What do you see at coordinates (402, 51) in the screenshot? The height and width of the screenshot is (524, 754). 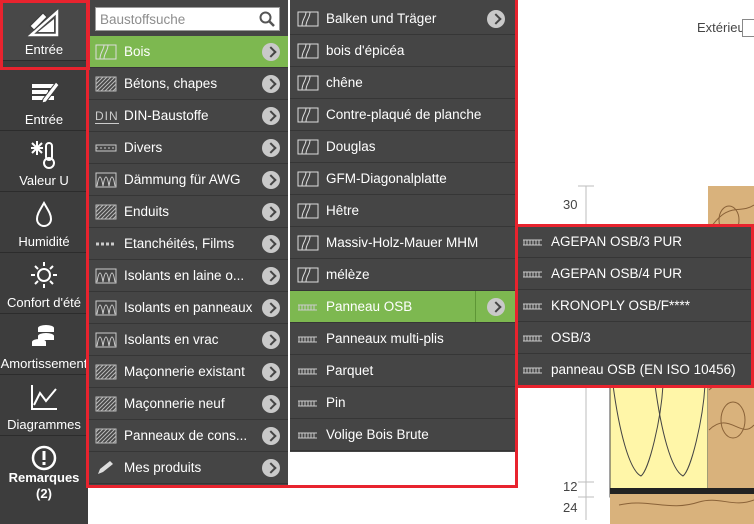 I see `wood-item-bois-d-epicea: bois d'épicéa` at bounding box center [402, 51].